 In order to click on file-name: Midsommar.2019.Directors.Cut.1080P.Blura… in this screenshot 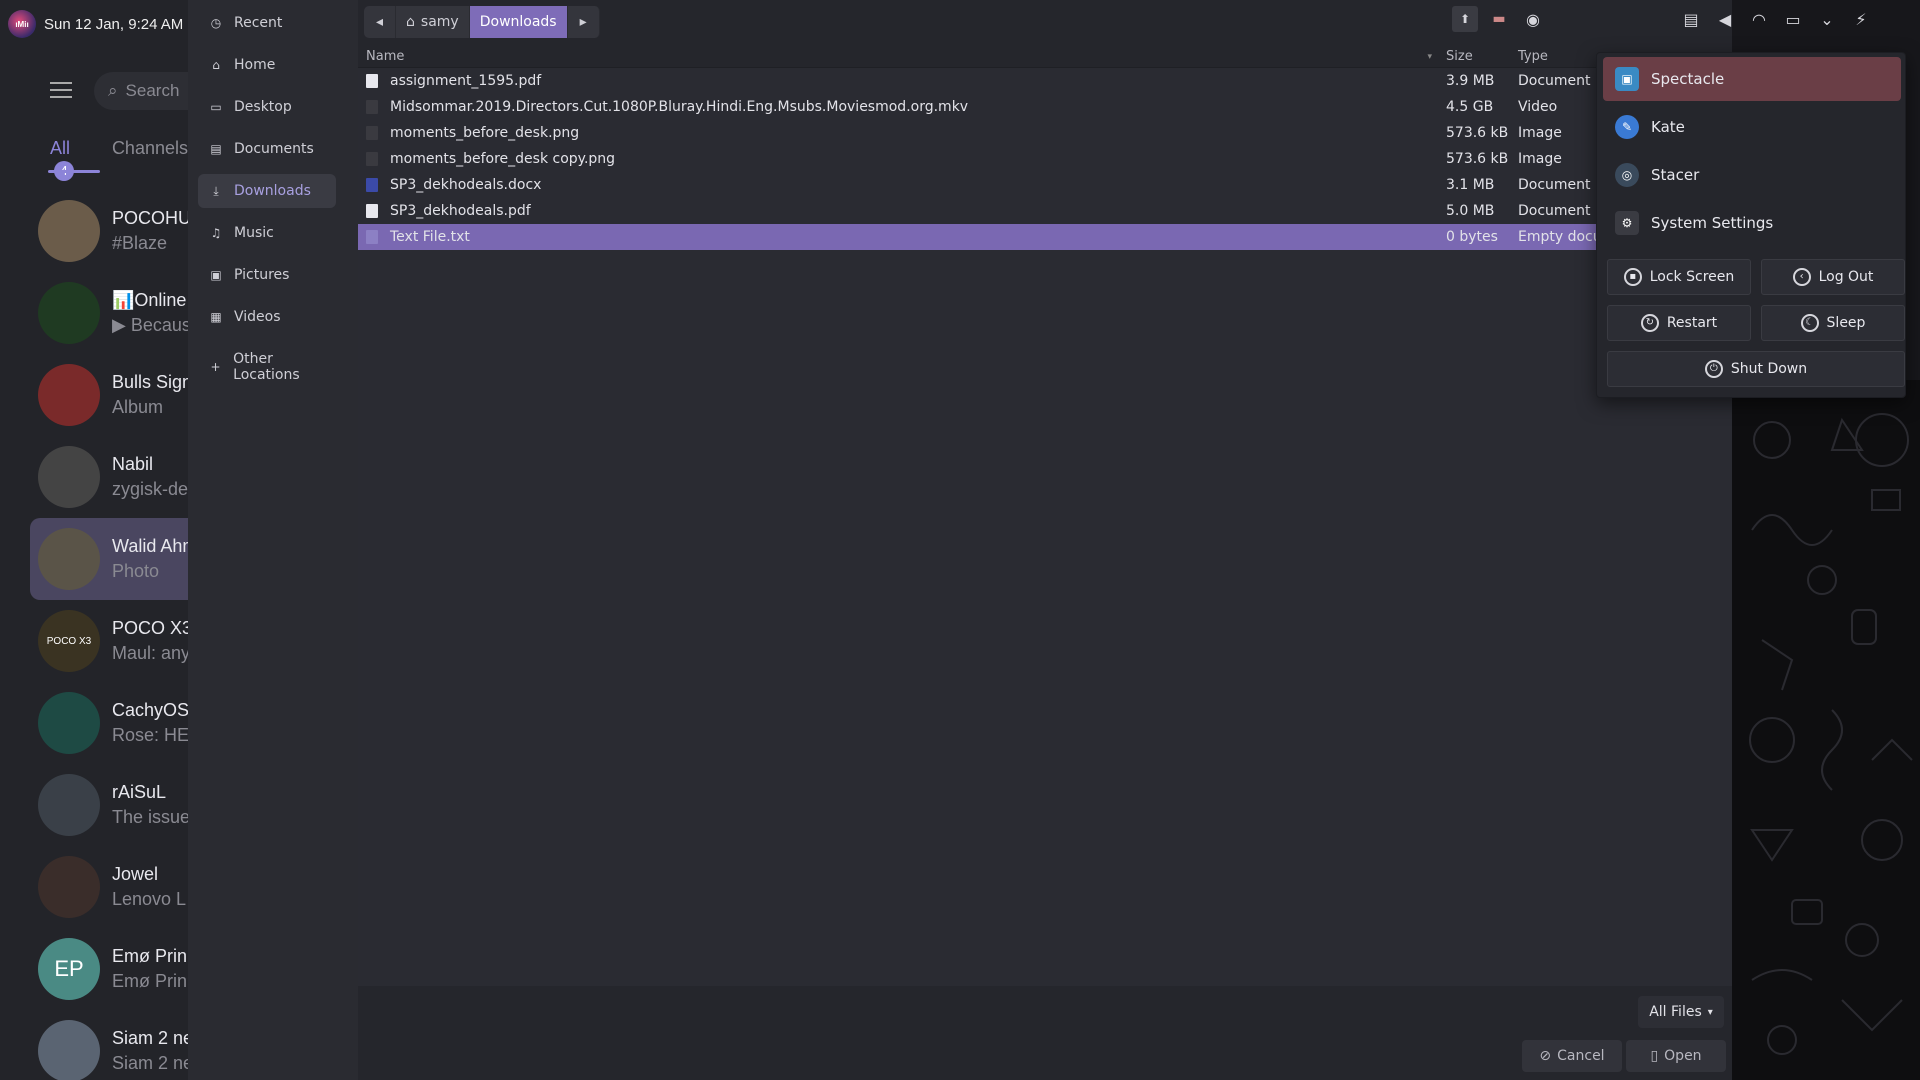, I will do `click(679, 107)`.